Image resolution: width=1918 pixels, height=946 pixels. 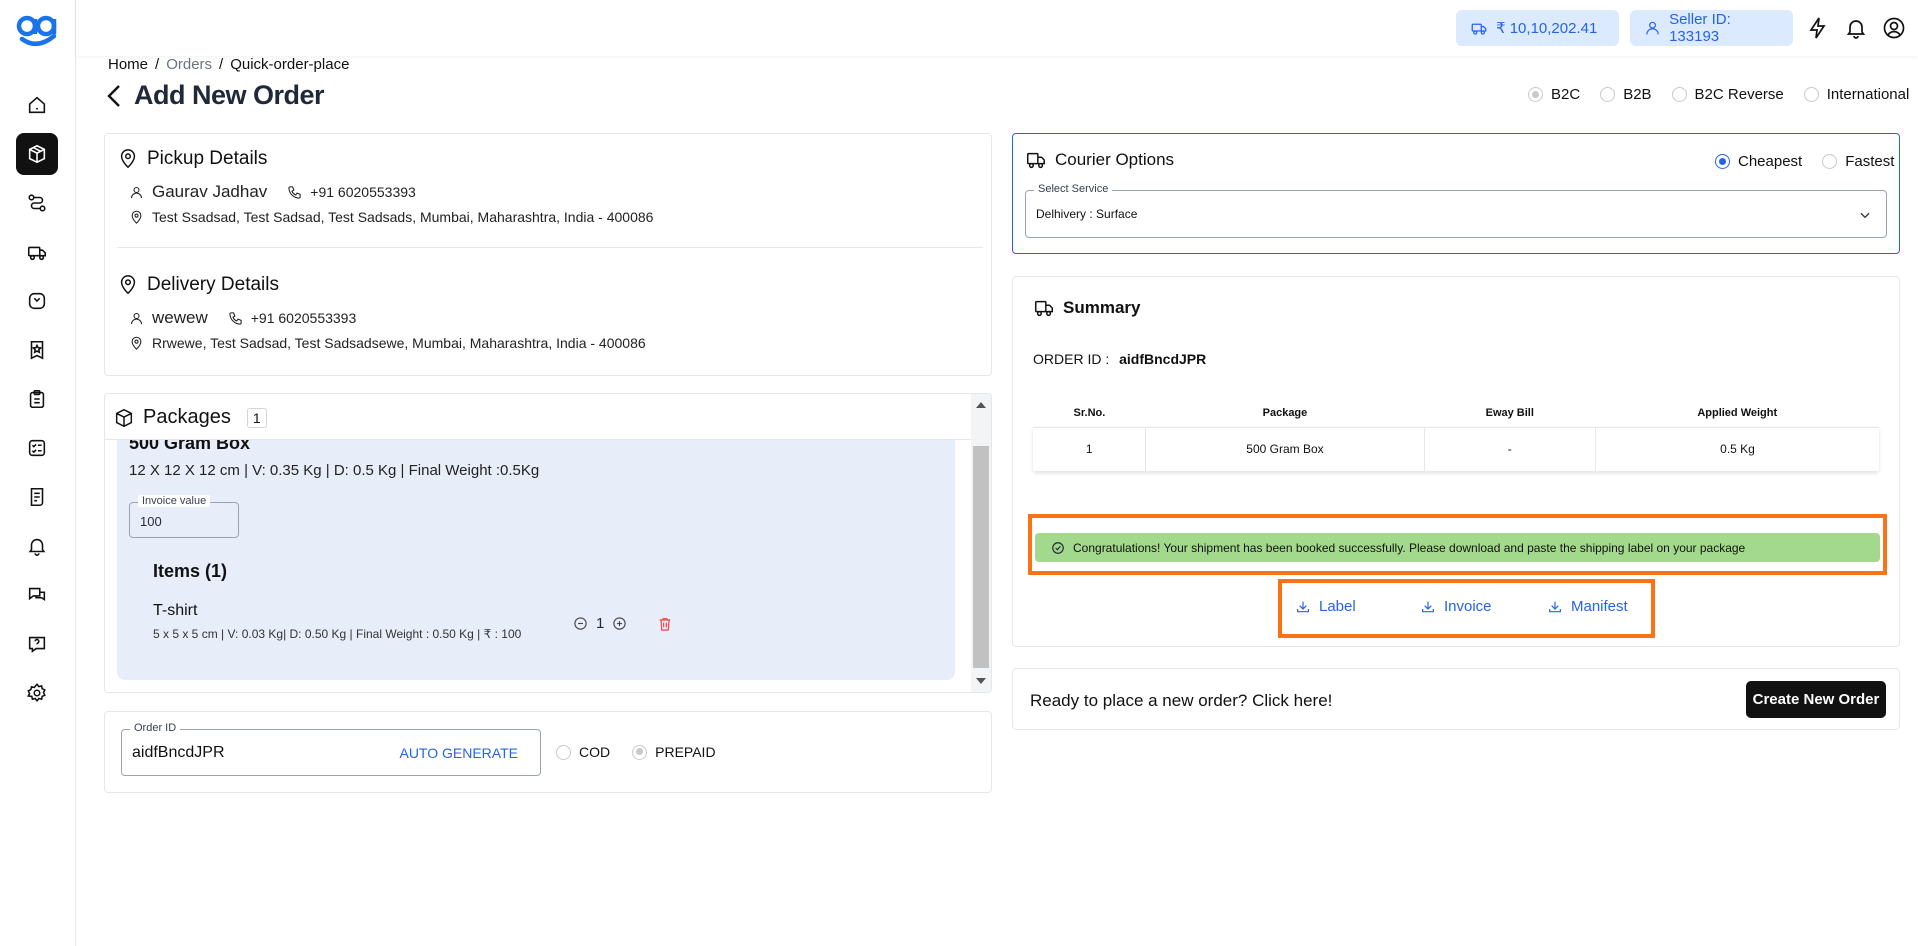 What do you see at coordinates (1865, 215) in the screenshot?
I see `chevron-down-icon` at bounding box center [1865, 215].